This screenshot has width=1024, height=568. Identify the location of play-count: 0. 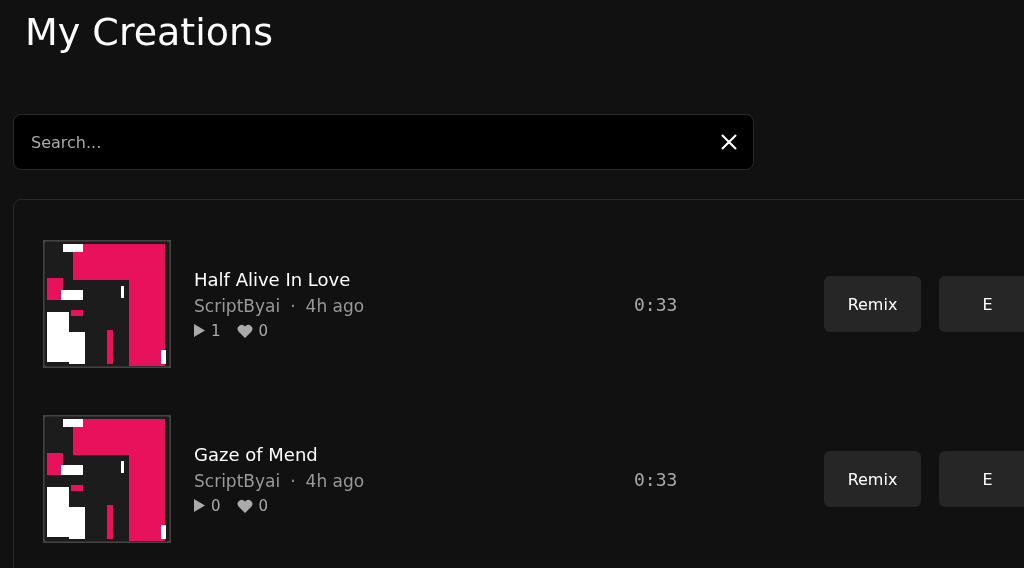
(216, 505).